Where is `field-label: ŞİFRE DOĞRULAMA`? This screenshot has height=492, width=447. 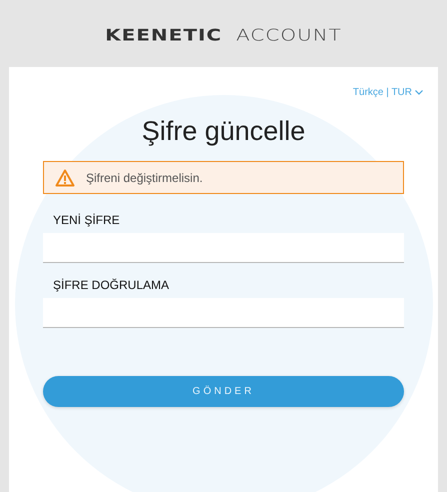 field-label: ŞİFRE DOĞRULAMA is located at coordinates (111, 285).